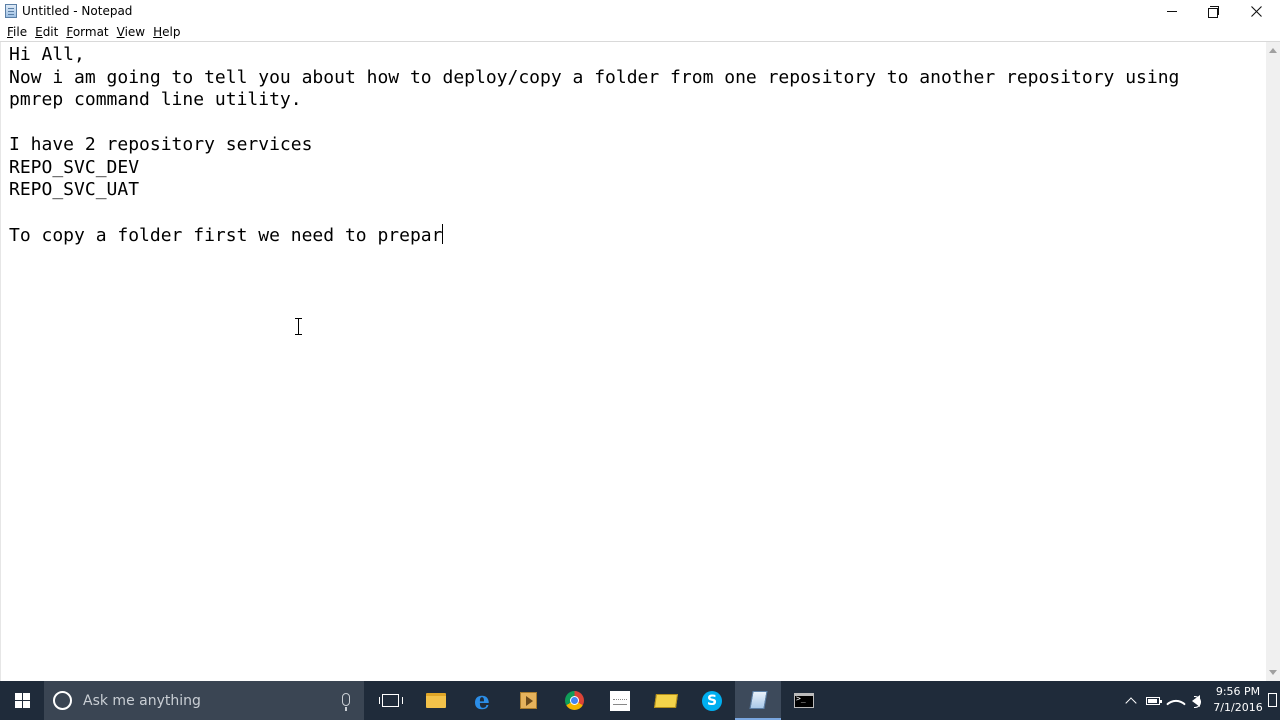  What do you see at coordinates (1273, 672) in the screenshot?
I see `scroll-down-icon` at bounding box center [1273, 672].